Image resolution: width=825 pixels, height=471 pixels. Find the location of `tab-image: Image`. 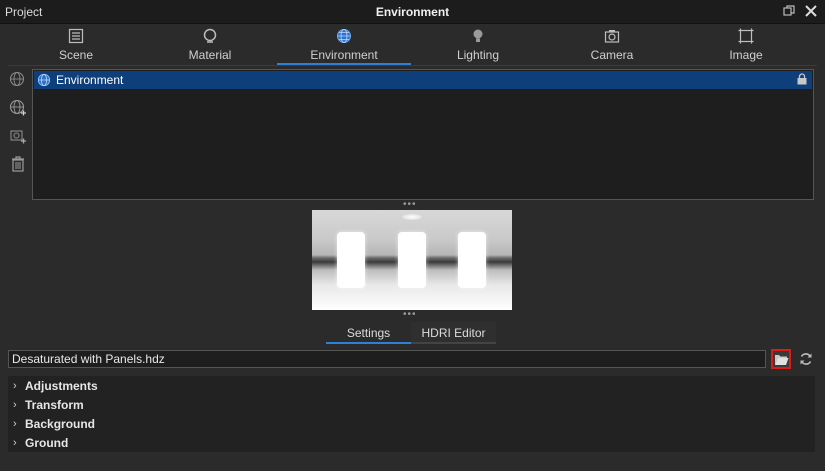

tab-image: Image is located at coordinates (746, 45).